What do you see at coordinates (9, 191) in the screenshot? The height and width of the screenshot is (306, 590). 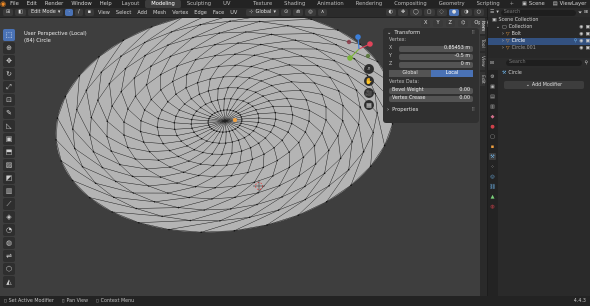 I see `loop-cut-tool: ▥` at bounding box center [9, 191].